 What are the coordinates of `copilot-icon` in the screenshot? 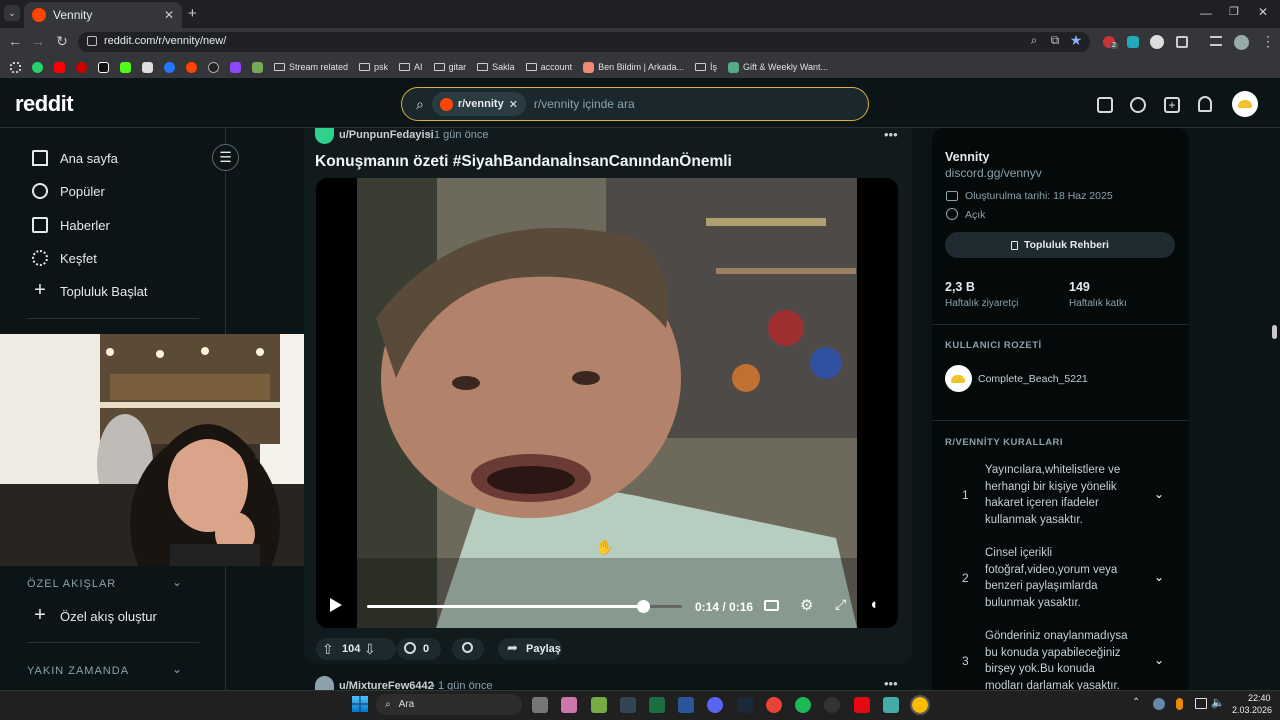 It's located at (569, 705).